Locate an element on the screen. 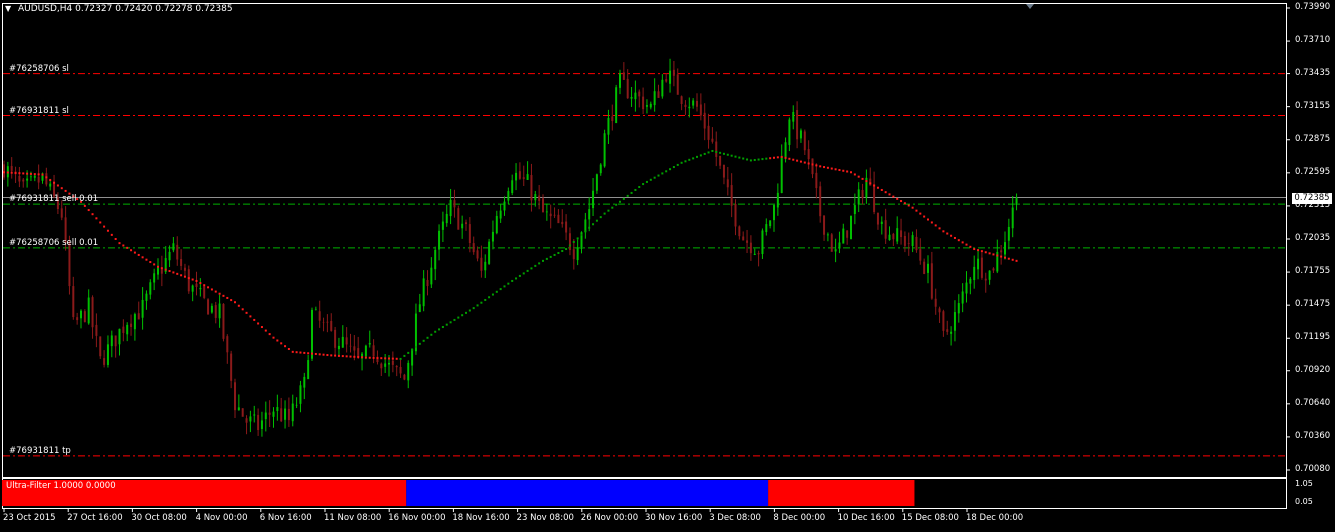  price-tick-label: 0.73155 is located at coordinates (1313, 105).